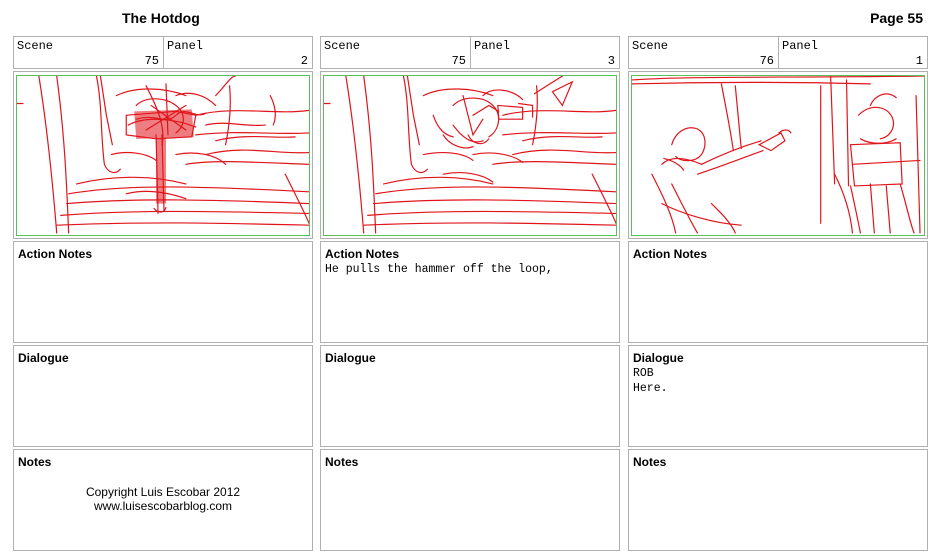 This screenshot has height=555, width=941. Describe the element at coordinates (896, 18) in the screenshot. I see `page-number: Page 55` at that location.